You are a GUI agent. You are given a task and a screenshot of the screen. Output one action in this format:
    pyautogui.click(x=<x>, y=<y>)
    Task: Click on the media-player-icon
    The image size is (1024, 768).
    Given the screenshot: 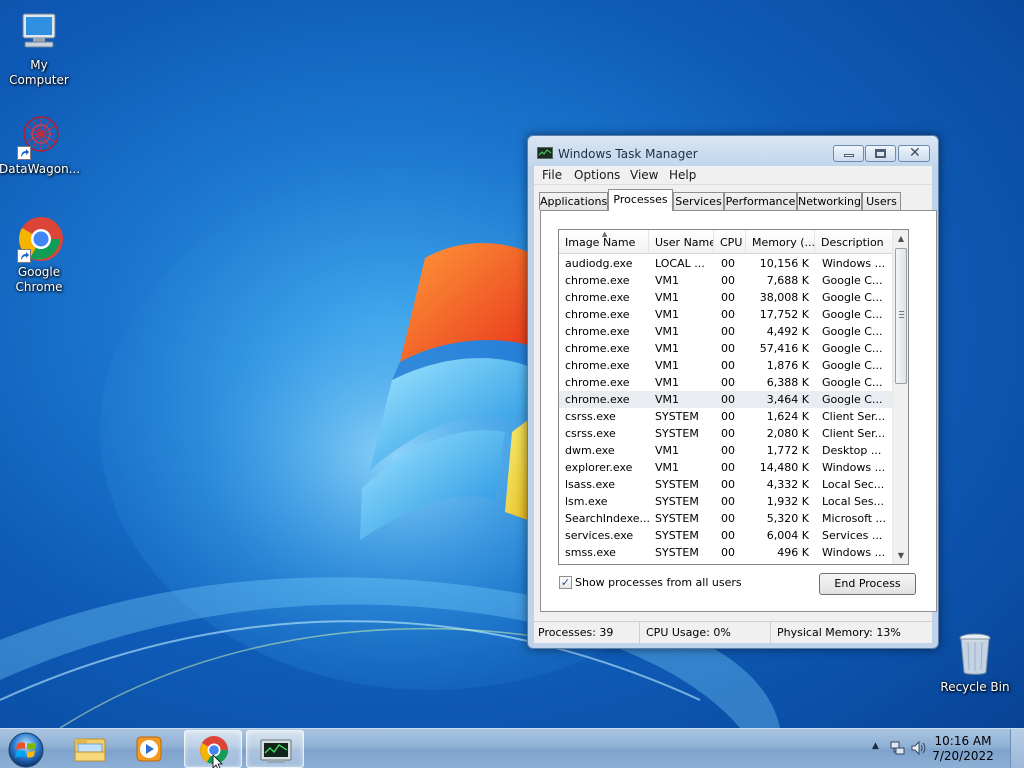 What is the action you would take?
    pyautogui.click(x=149, y=749)
    